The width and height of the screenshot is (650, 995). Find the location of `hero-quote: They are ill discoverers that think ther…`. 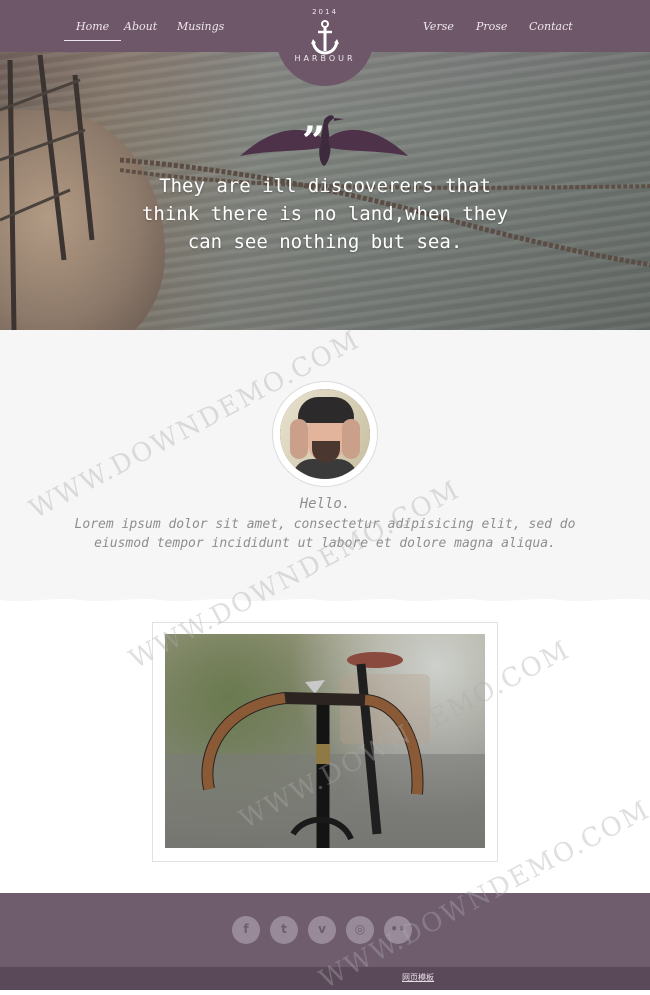

hero-quote: They are ill discoverers that think ther… is located at coordinates (325, 214).